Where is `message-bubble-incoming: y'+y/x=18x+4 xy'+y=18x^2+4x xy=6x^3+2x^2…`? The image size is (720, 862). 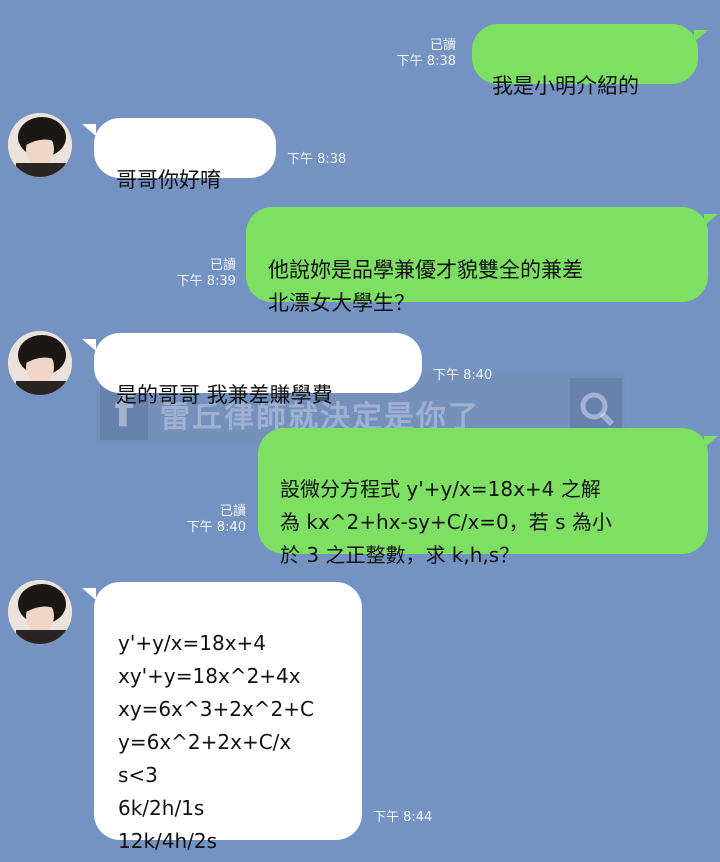 message-bubble-incoming: y'+y/x=18x+4 xy'+y=18x^2+4x xy=6x^3+2x^2… is located at coordinates (228, 717).